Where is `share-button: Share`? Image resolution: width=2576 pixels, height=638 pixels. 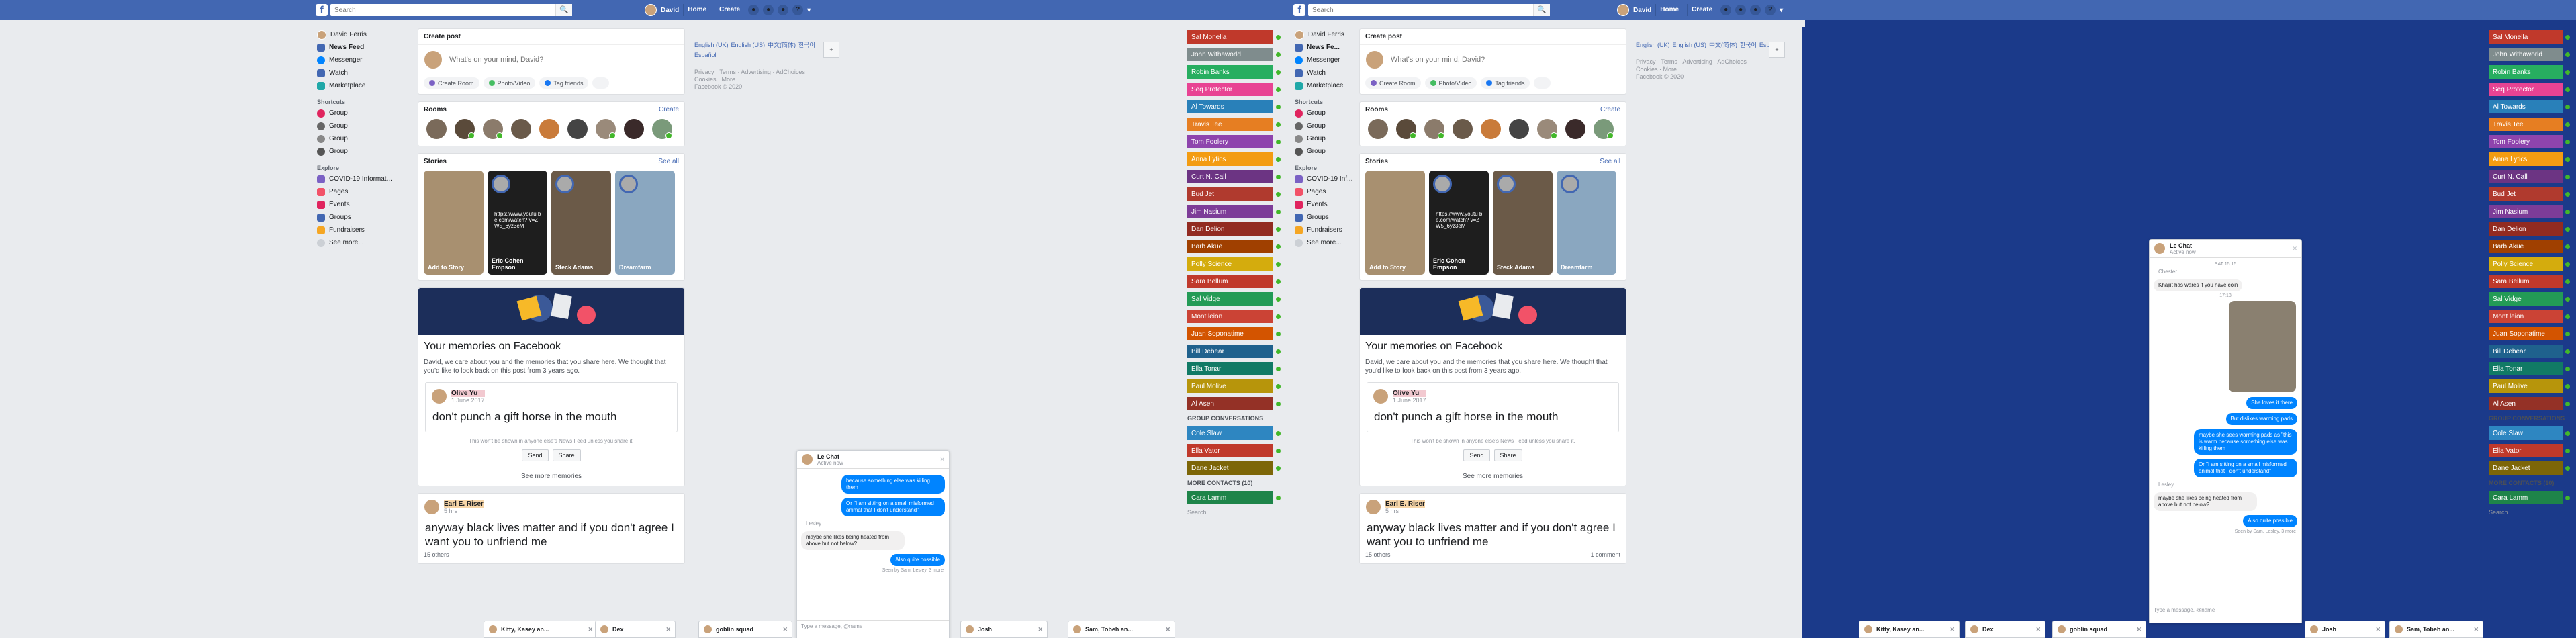 share-button: Share is located at coordinates (566, 455).